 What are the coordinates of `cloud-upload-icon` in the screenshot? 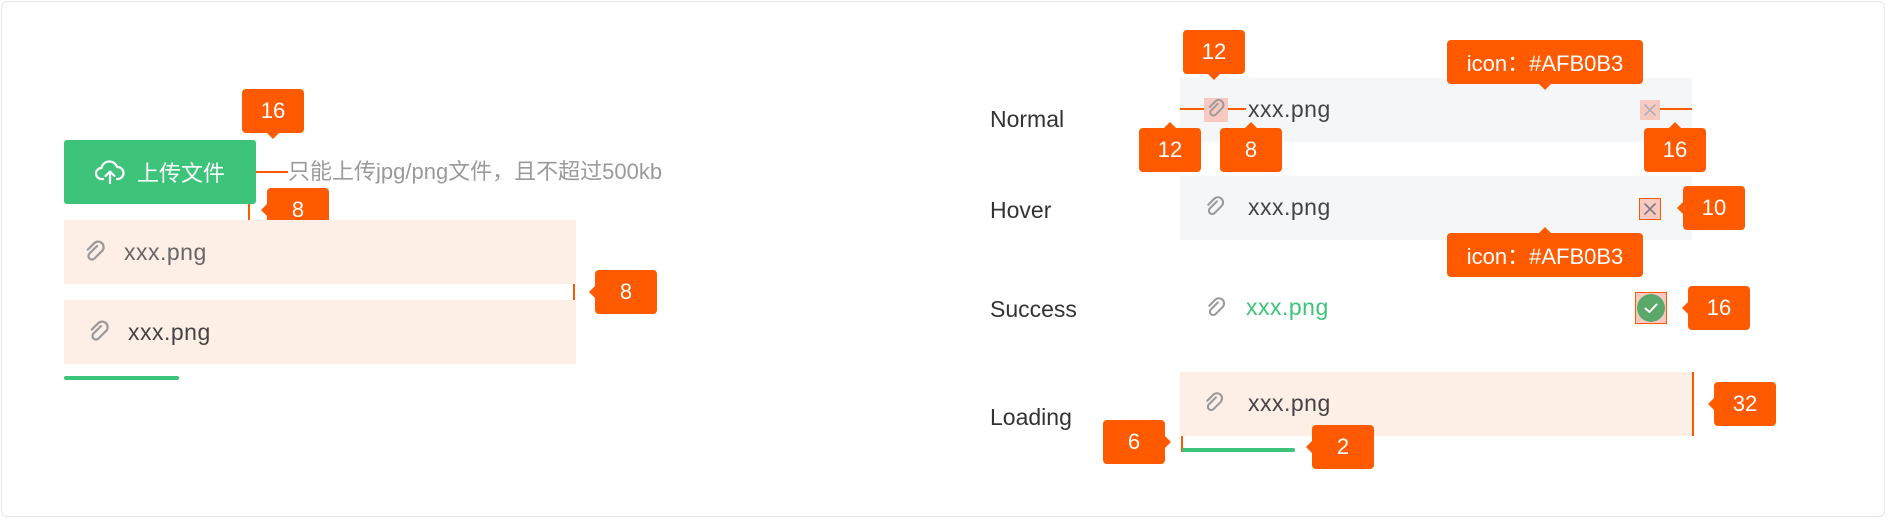 It's located at (109, 172).